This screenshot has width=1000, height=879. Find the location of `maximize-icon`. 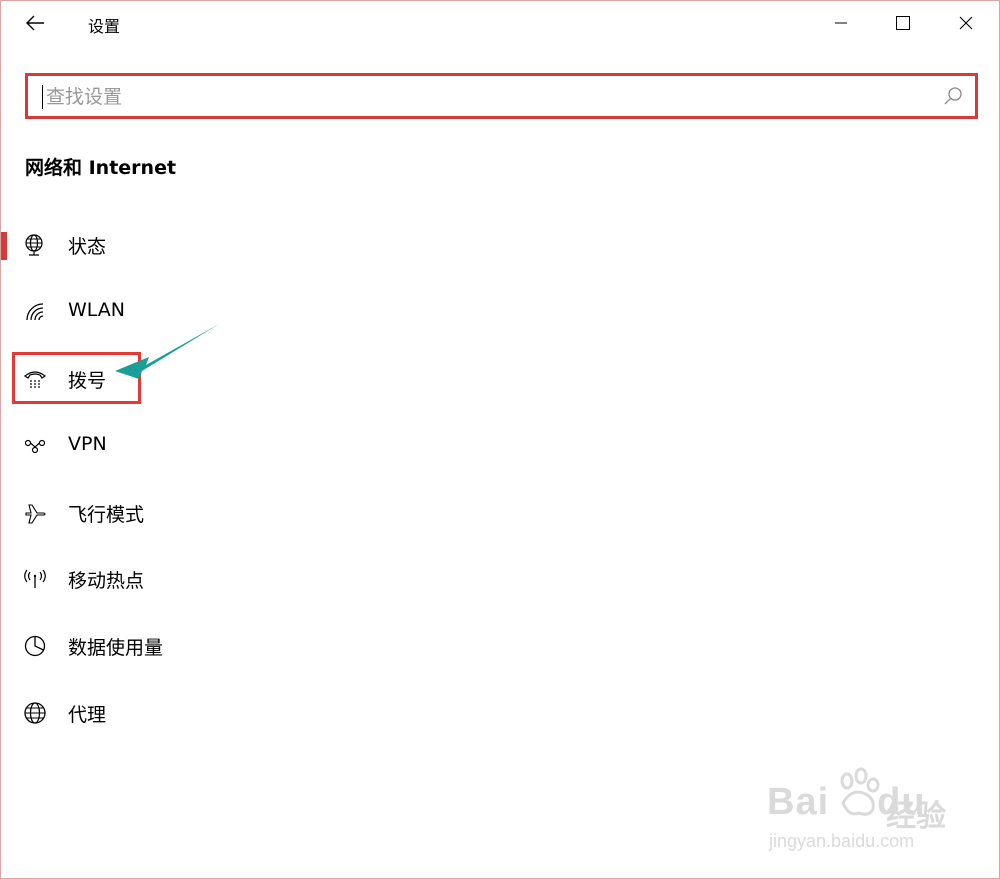

maximize-icon is located at coordinates (903, 23).